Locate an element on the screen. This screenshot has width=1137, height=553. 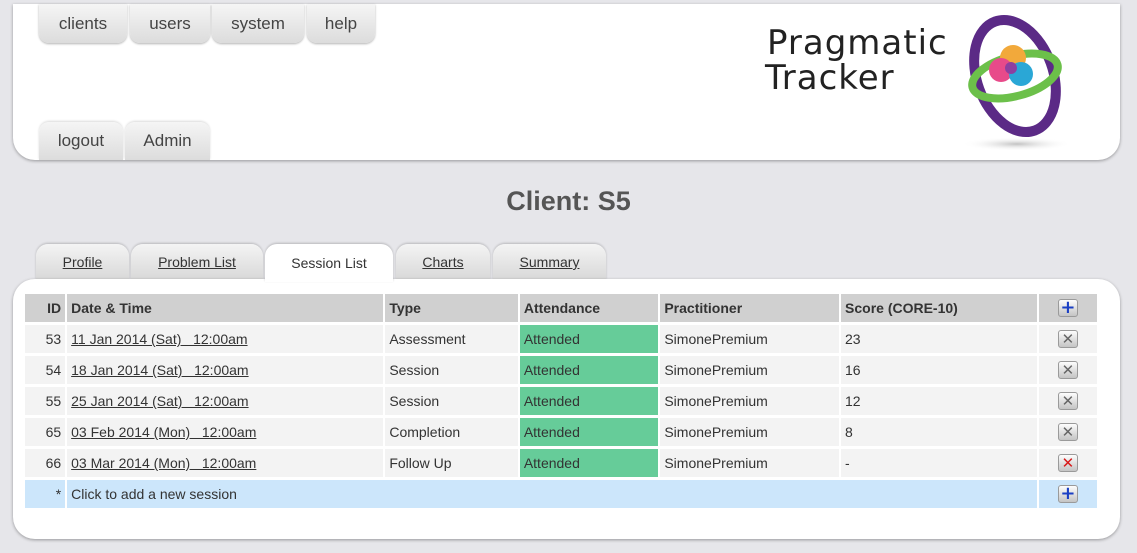
row-score: 16 is located at coordinates (939, 370).